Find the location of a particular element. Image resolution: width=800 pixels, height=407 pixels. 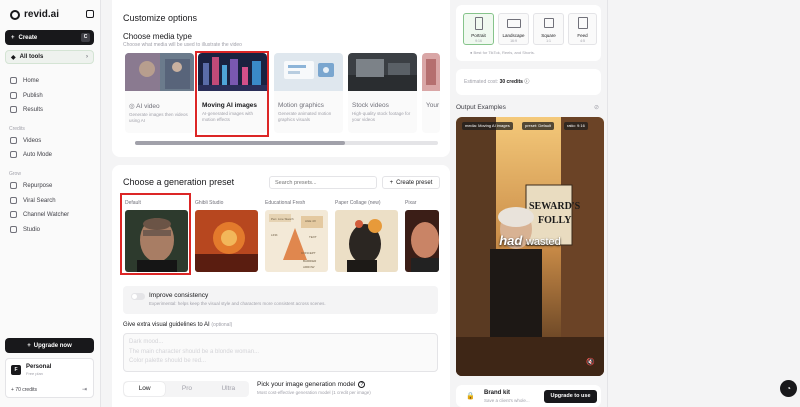

create-preset-label: Create preset is located at coordinates (414, 182).